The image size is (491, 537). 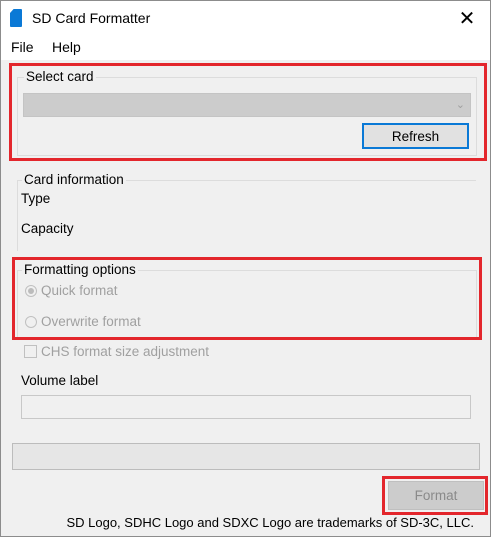 I want to click on close-icon: ✕, so click(x=467, y=18).